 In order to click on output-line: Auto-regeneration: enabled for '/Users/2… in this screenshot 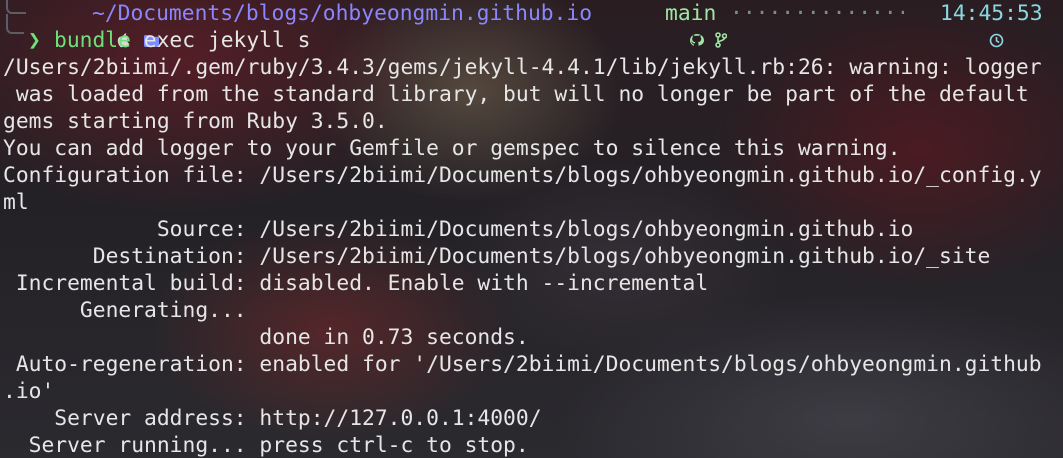, I will do `click(522, 364)`.